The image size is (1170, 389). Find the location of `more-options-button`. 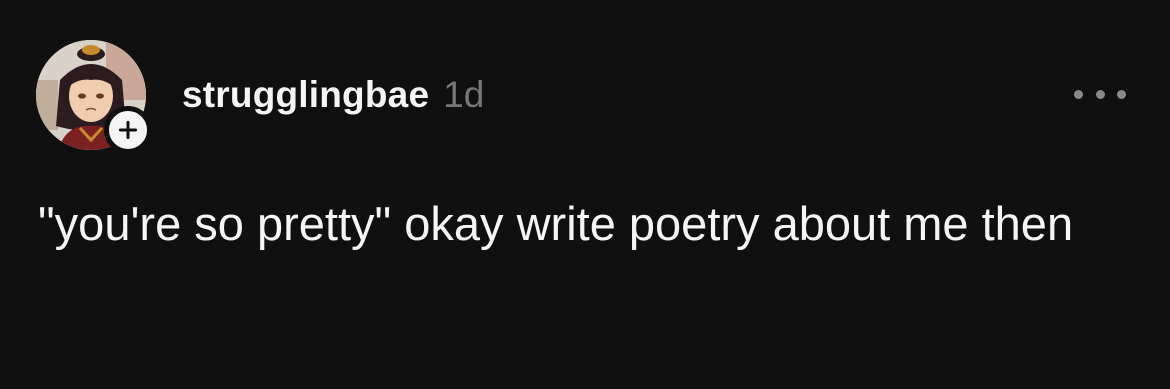

more-options-button is located at coordinates (1100, 94).